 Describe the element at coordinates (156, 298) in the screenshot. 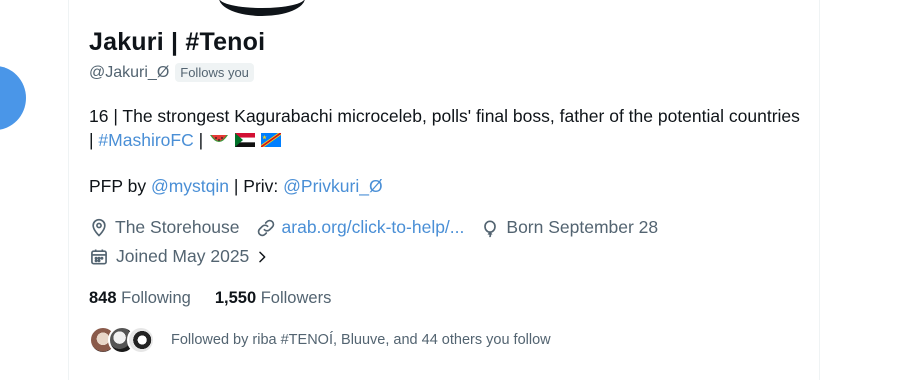

I see `following-label: Following` at that location.